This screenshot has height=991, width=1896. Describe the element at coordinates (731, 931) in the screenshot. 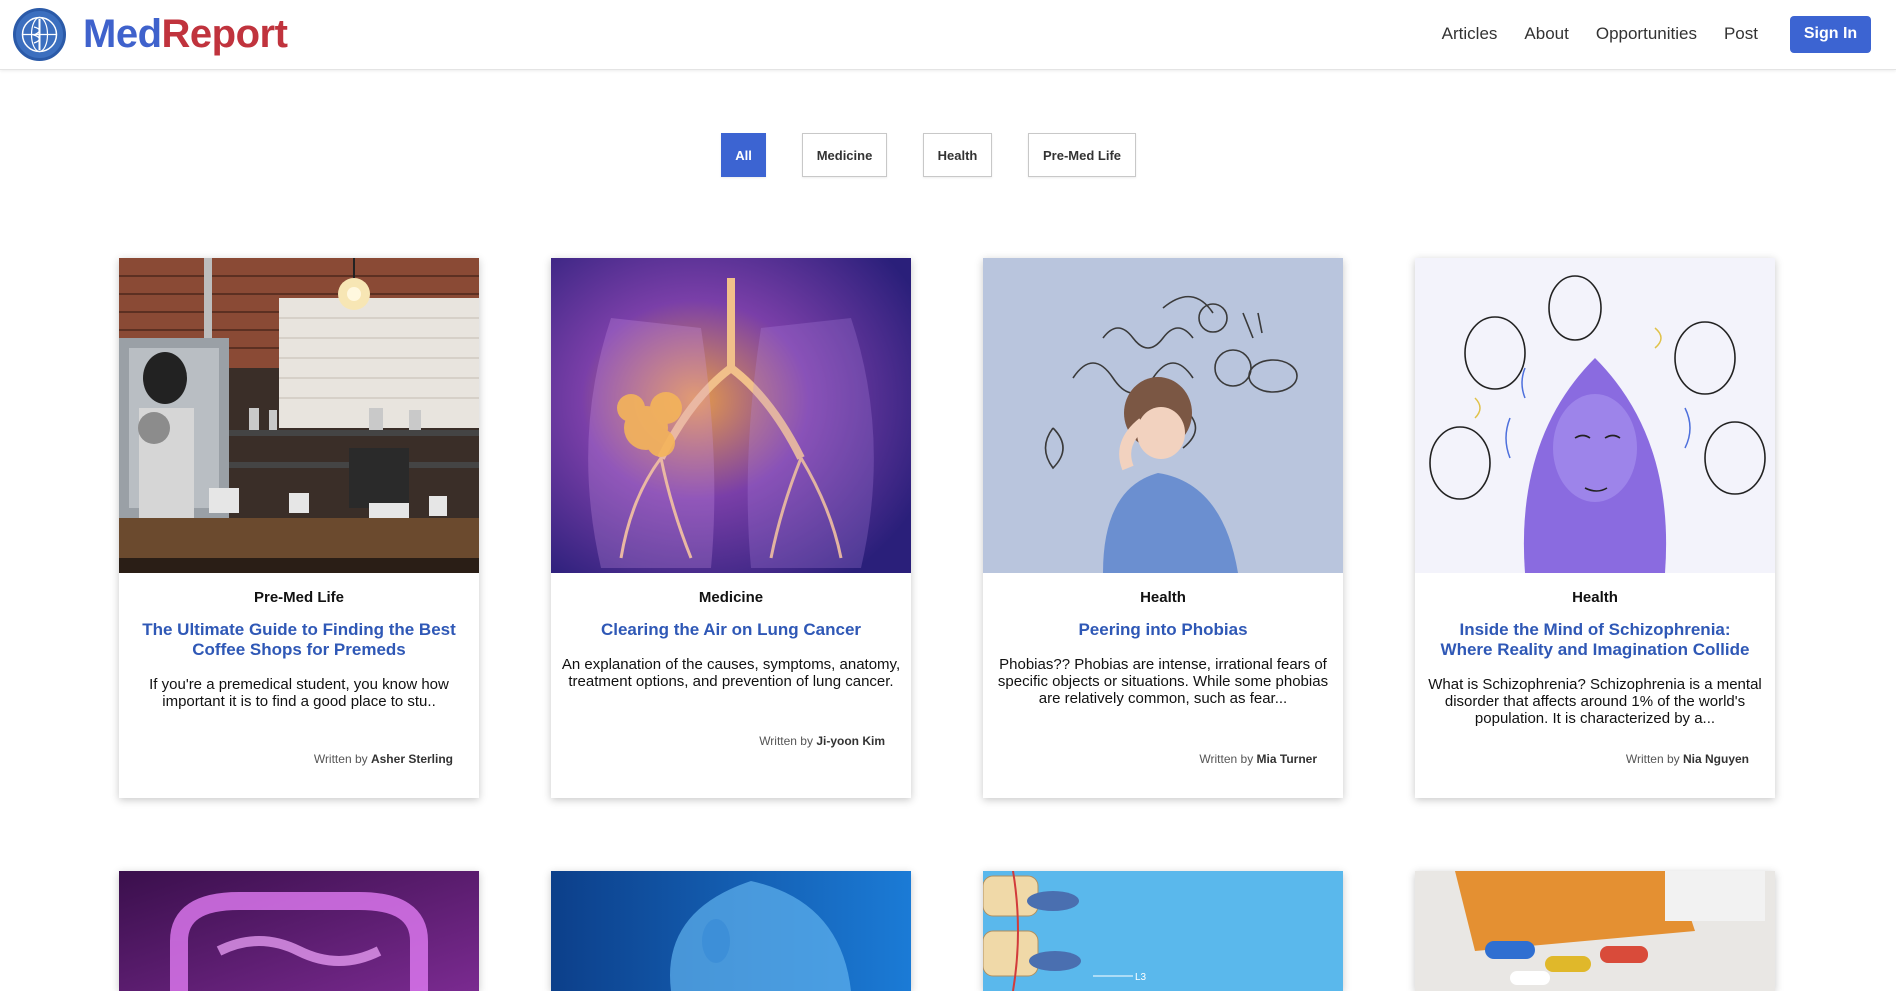

I see `head-anatomy-image` at that location.